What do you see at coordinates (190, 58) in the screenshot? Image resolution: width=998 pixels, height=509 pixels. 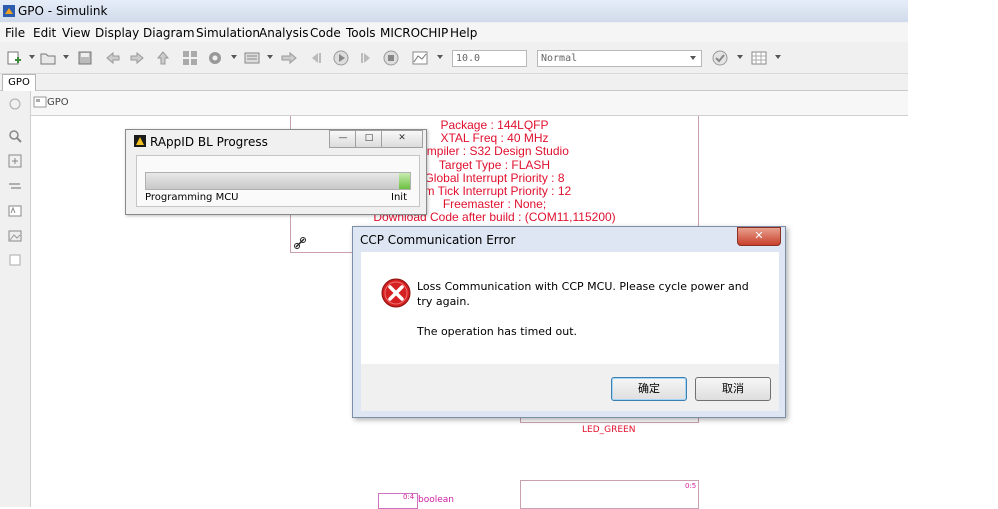 I see `library-browser-icon` at bounding box center [190, 58].